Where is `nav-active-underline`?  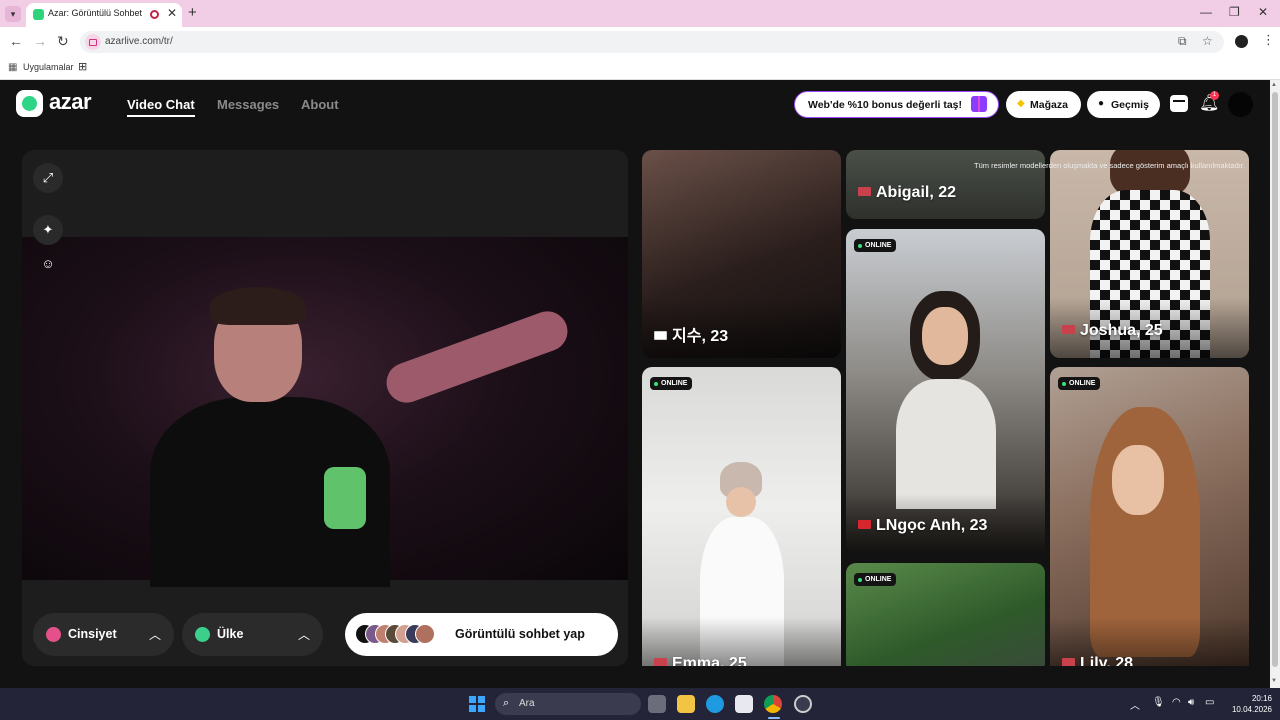 nav-active-underline is located at coordinates (161, 116).